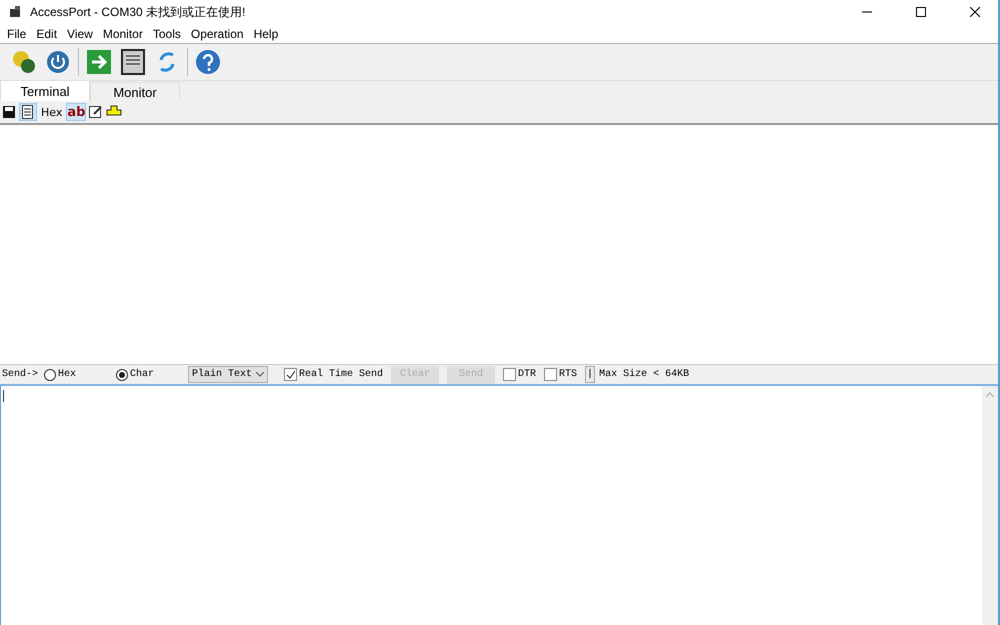 This screenshot has width=1000, height=625. What do you see at coordinates (208, 62) in the screenshot?
I see `help-icon` at bounding box center [208, 62].